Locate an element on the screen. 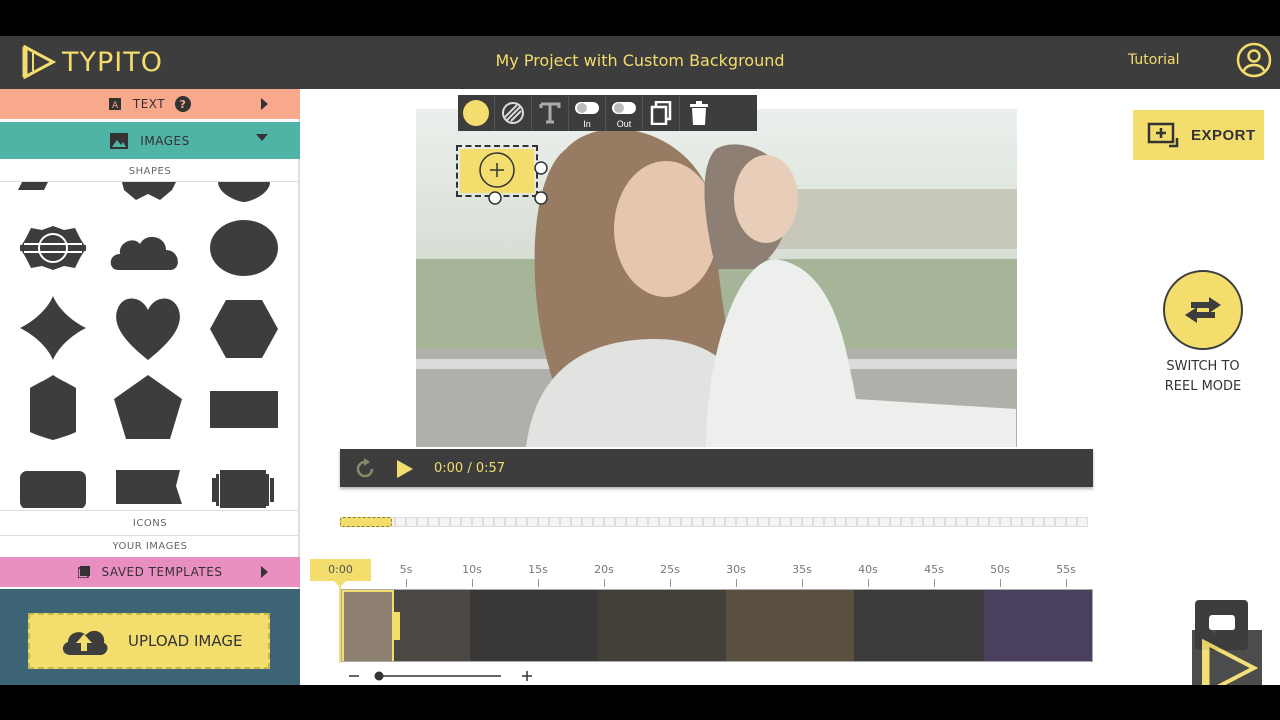 This screenshot has height=720, width=1280. export-button: EXPORT is located at coordinates (1198, 135).